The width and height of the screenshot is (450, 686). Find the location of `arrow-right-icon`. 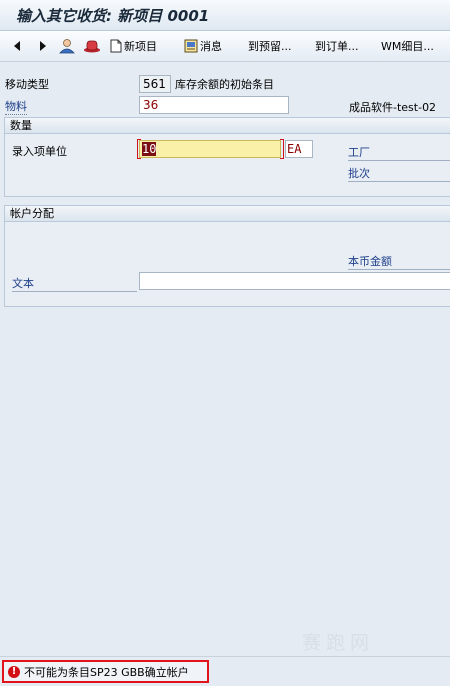

arrow-right-icon is located at coordinates (43, 46).